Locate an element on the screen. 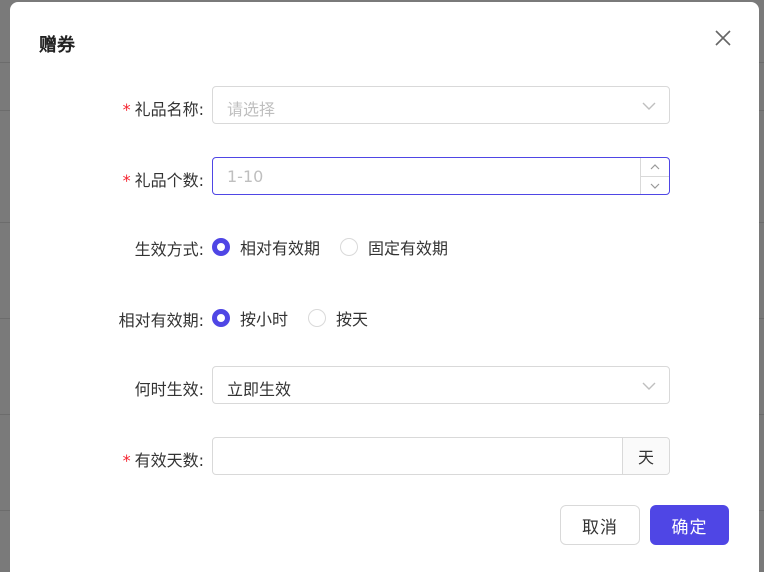  confirm-button: 确定 is located at coordinates (689, 525).